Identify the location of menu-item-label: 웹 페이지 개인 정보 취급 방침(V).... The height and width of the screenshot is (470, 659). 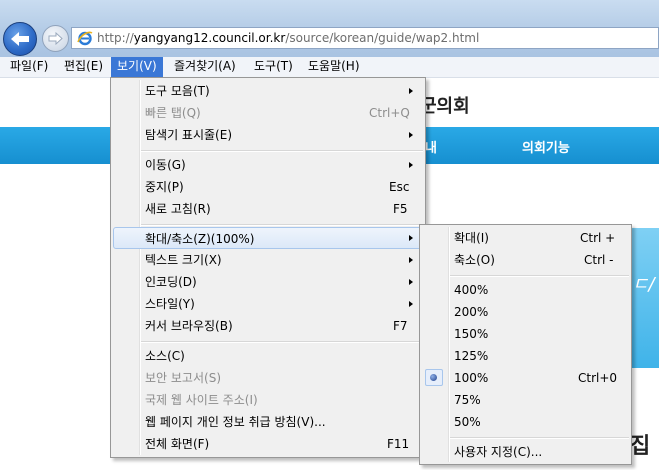
(235, 422).